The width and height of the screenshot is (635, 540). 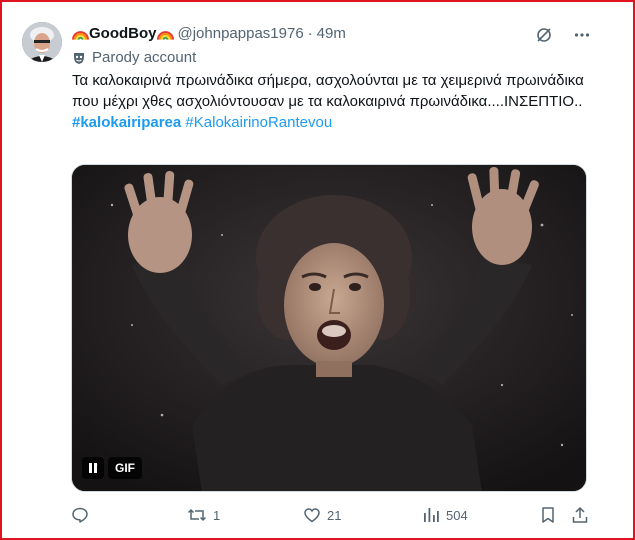 I want to click on like-button: 21, so click(x=322, y=515).